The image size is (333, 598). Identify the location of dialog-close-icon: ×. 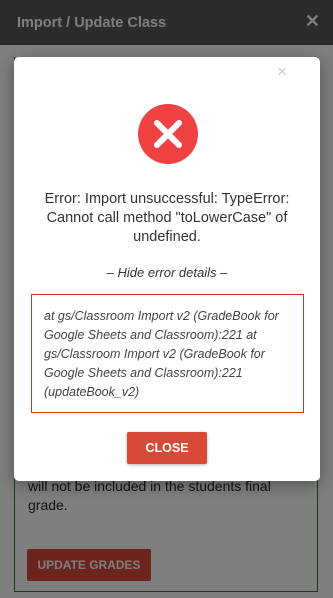
(282, 72).